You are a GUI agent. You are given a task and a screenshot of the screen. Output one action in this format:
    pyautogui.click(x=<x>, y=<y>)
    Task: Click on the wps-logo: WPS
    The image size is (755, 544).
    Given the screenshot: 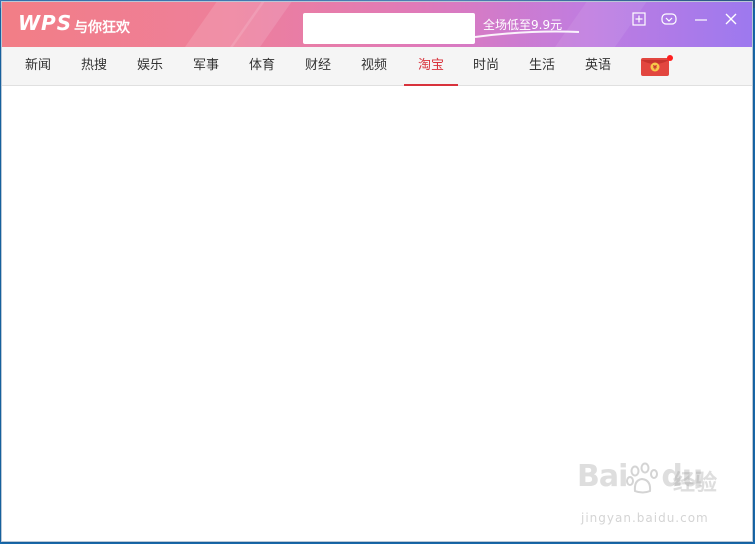 What is the action you would take?
    pyautogui.click(x=45, y=23)
    